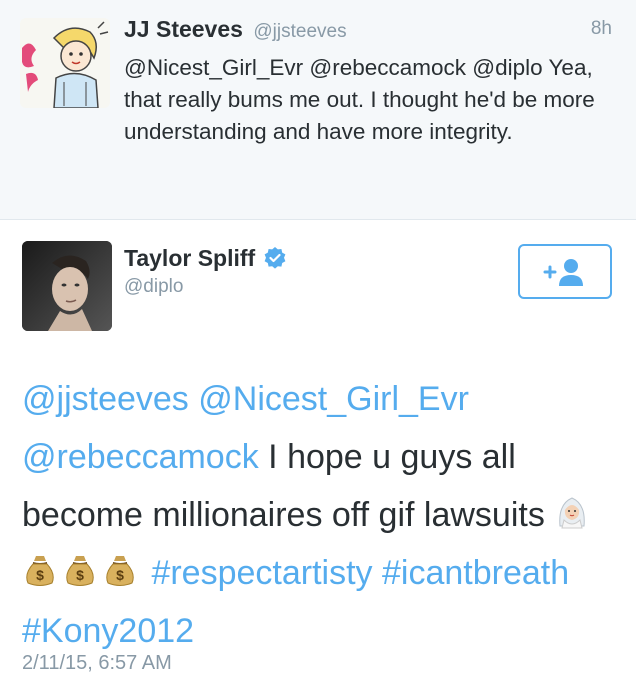  I want to click on reply-header: JJ Steeves @jjsteeves 8h, so click(368, 31).